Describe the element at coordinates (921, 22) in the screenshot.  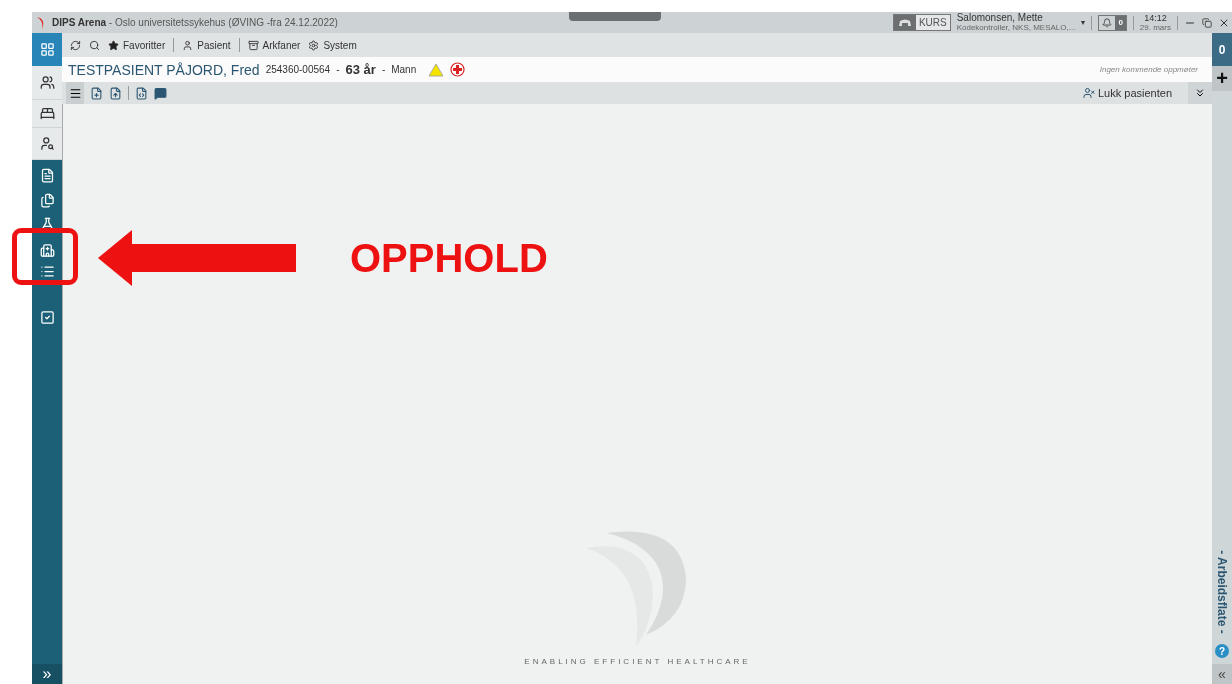
I see `mode-badge: KURS` at that location.